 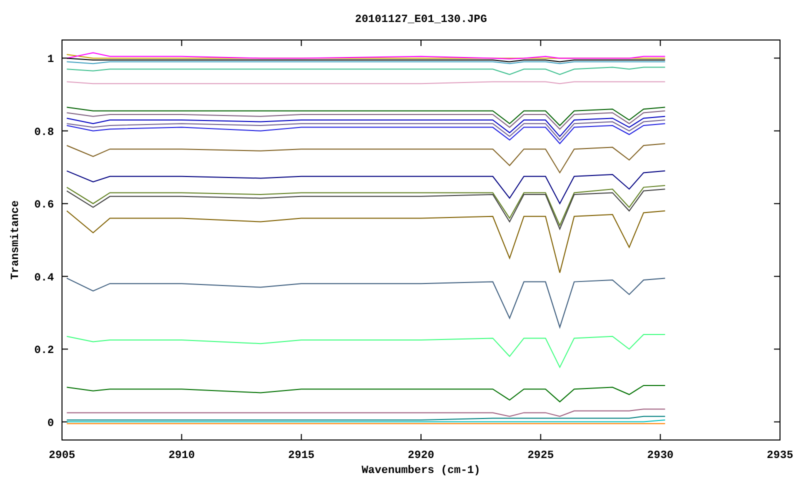 I want to click on x-axis-label: Wavenumbers (cm-1), so click(x=421, y=471).